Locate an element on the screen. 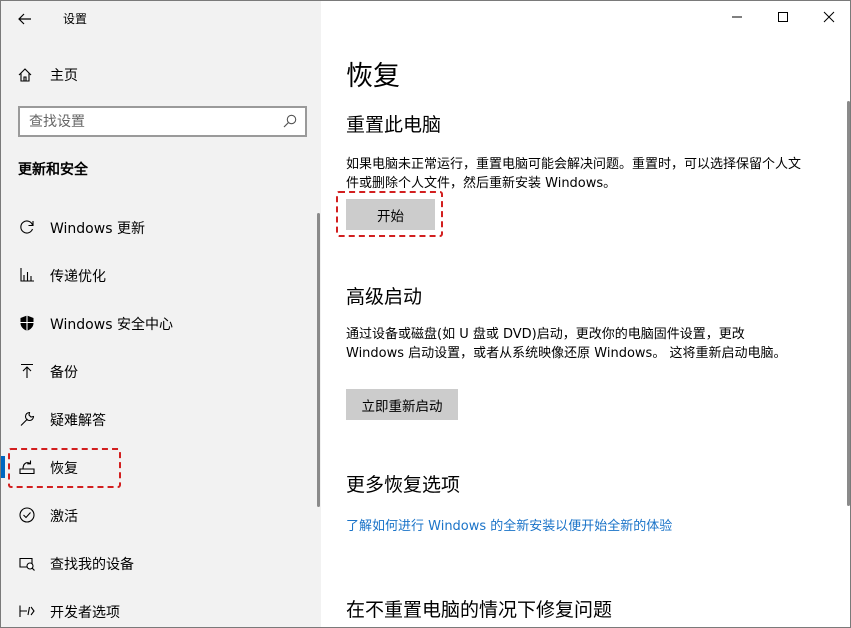  back-button is located at coordinates (25, 19).